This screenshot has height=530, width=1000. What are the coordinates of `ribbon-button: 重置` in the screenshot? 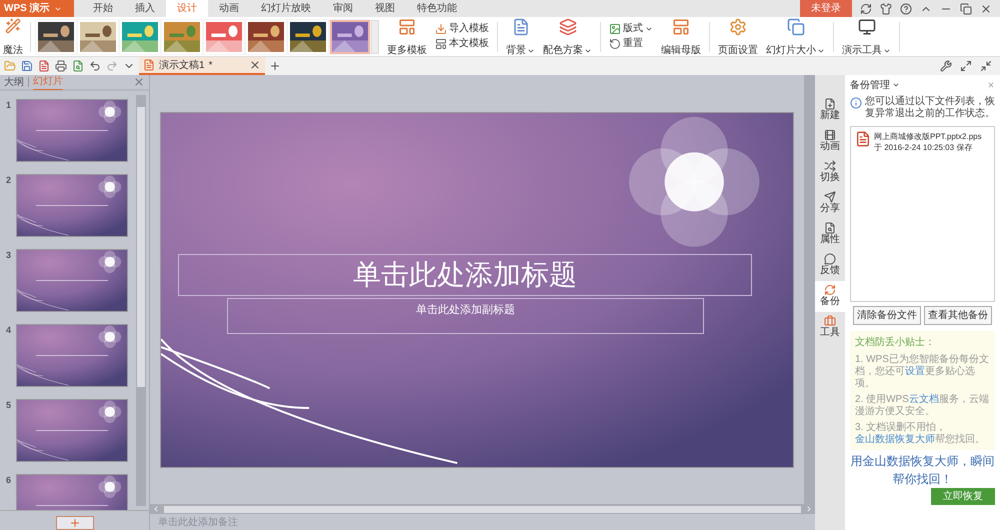 It's located at (631, 44).